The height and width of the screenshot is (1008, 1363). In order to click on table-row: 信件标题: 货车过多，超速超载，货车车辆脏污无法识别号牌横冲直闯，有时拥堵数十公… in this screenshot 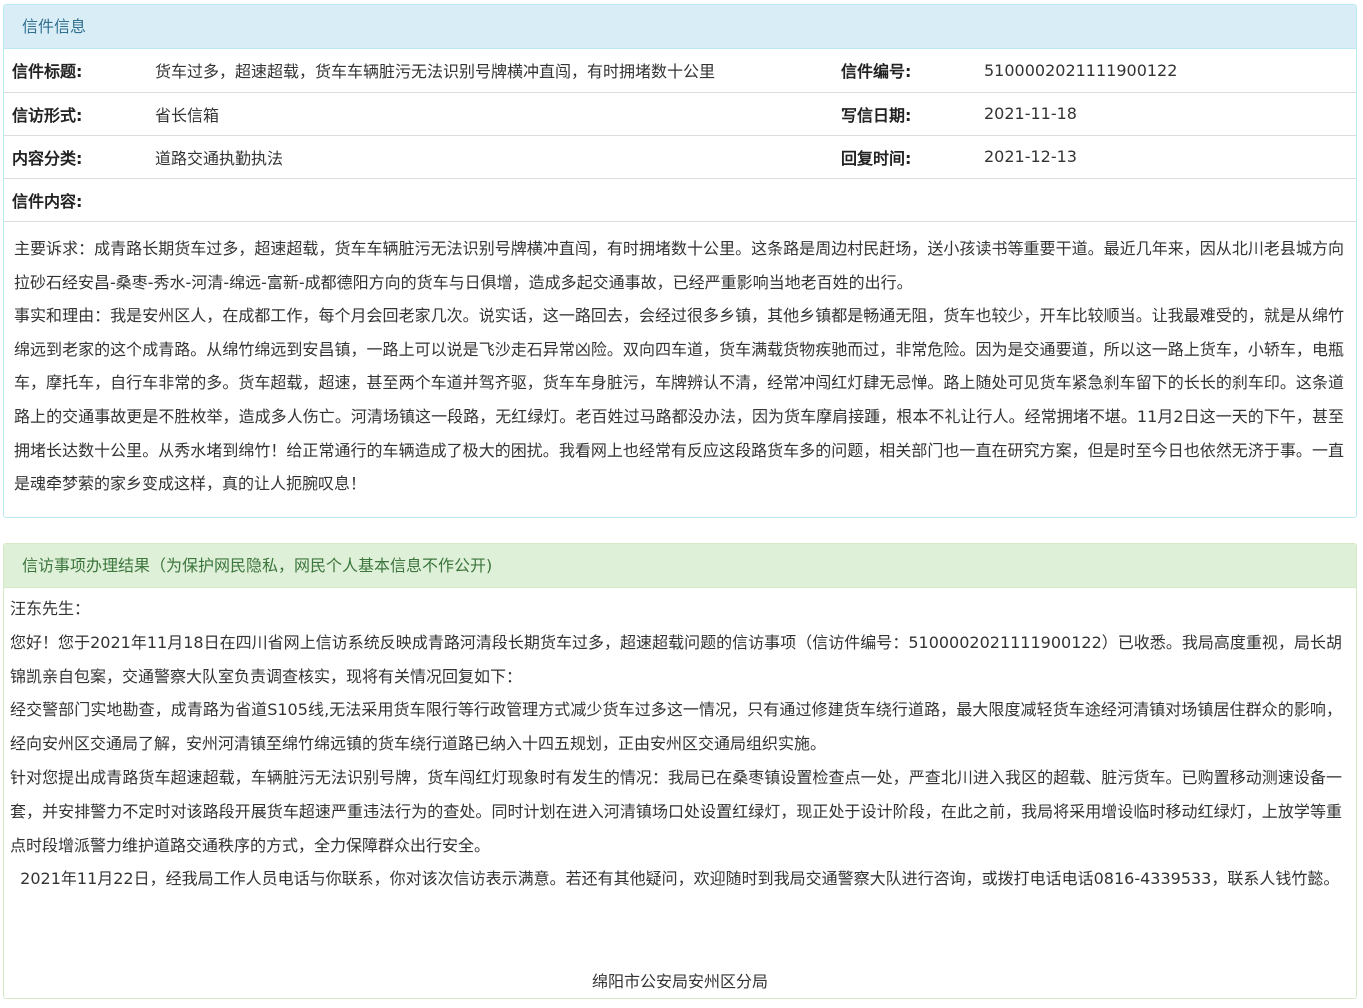, I will do `click(680, 70)`.